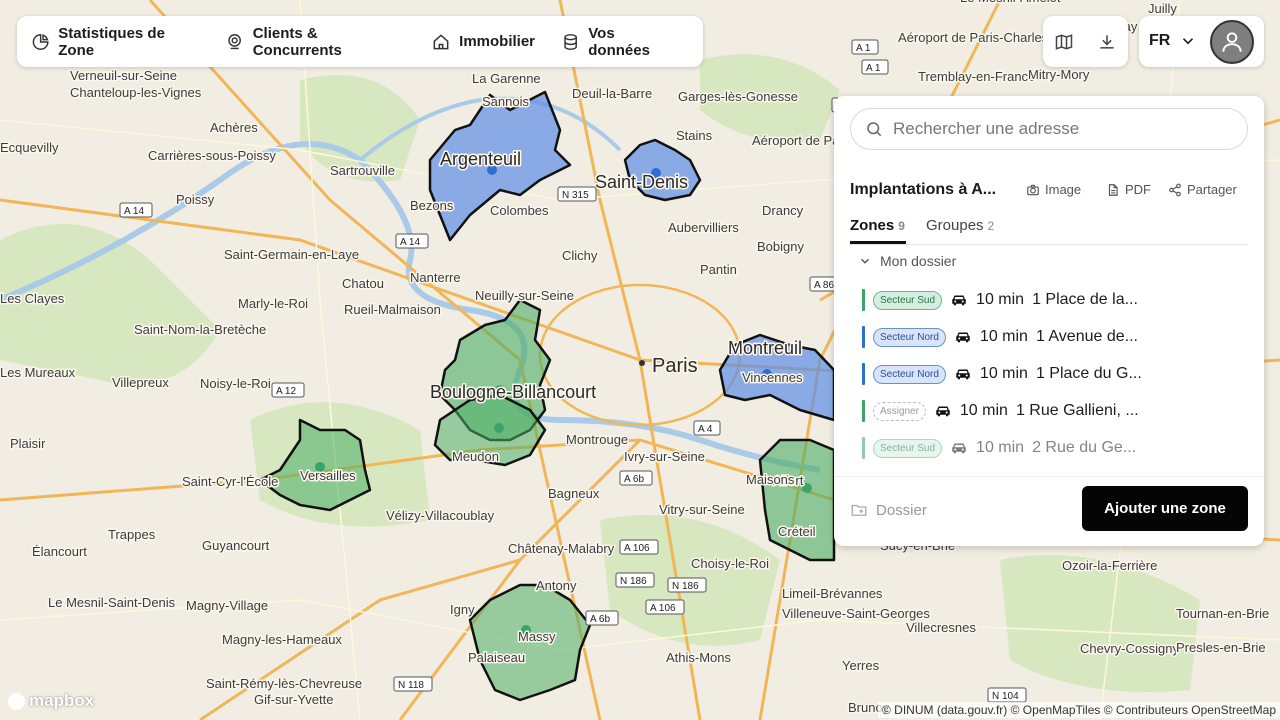 This screenshot has height=720, width=1280. I want to click on database-icon, so click(570, 41).